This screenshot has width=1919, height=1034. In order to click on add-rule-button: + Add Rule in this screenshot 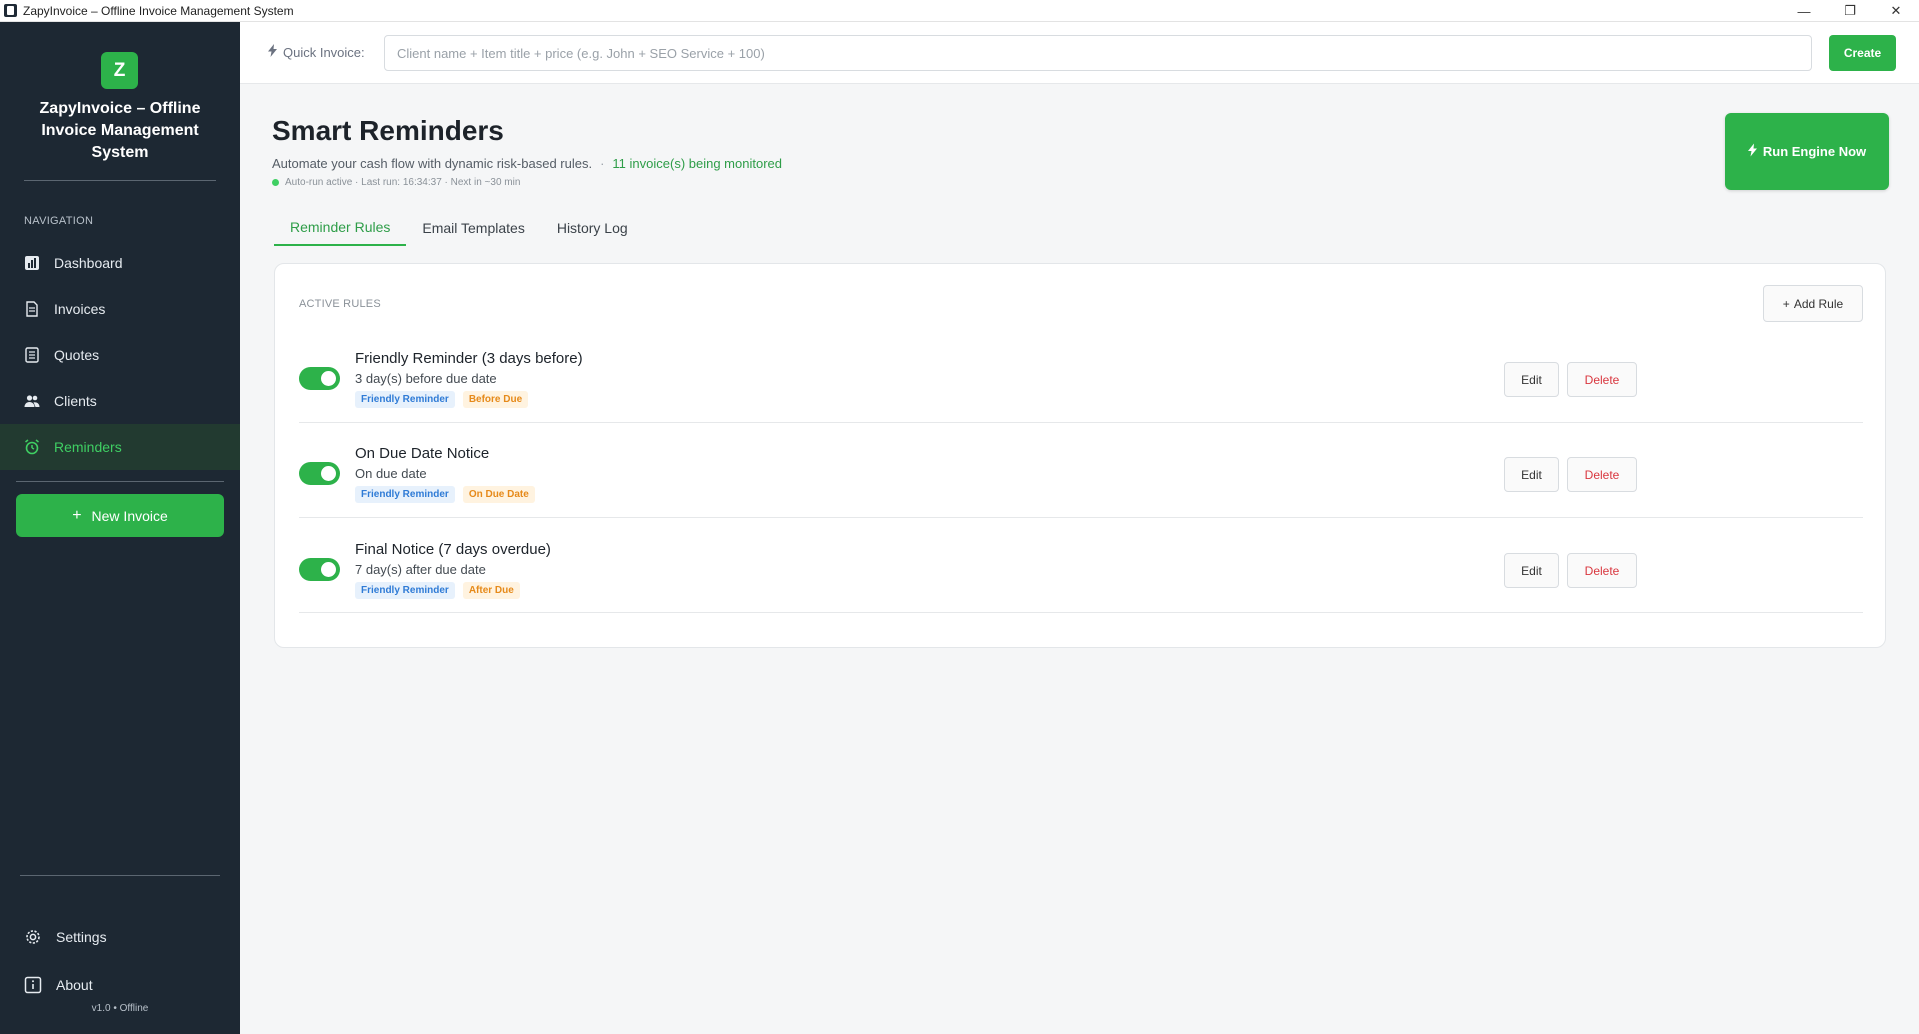, I will do `click(1813, 303)`.